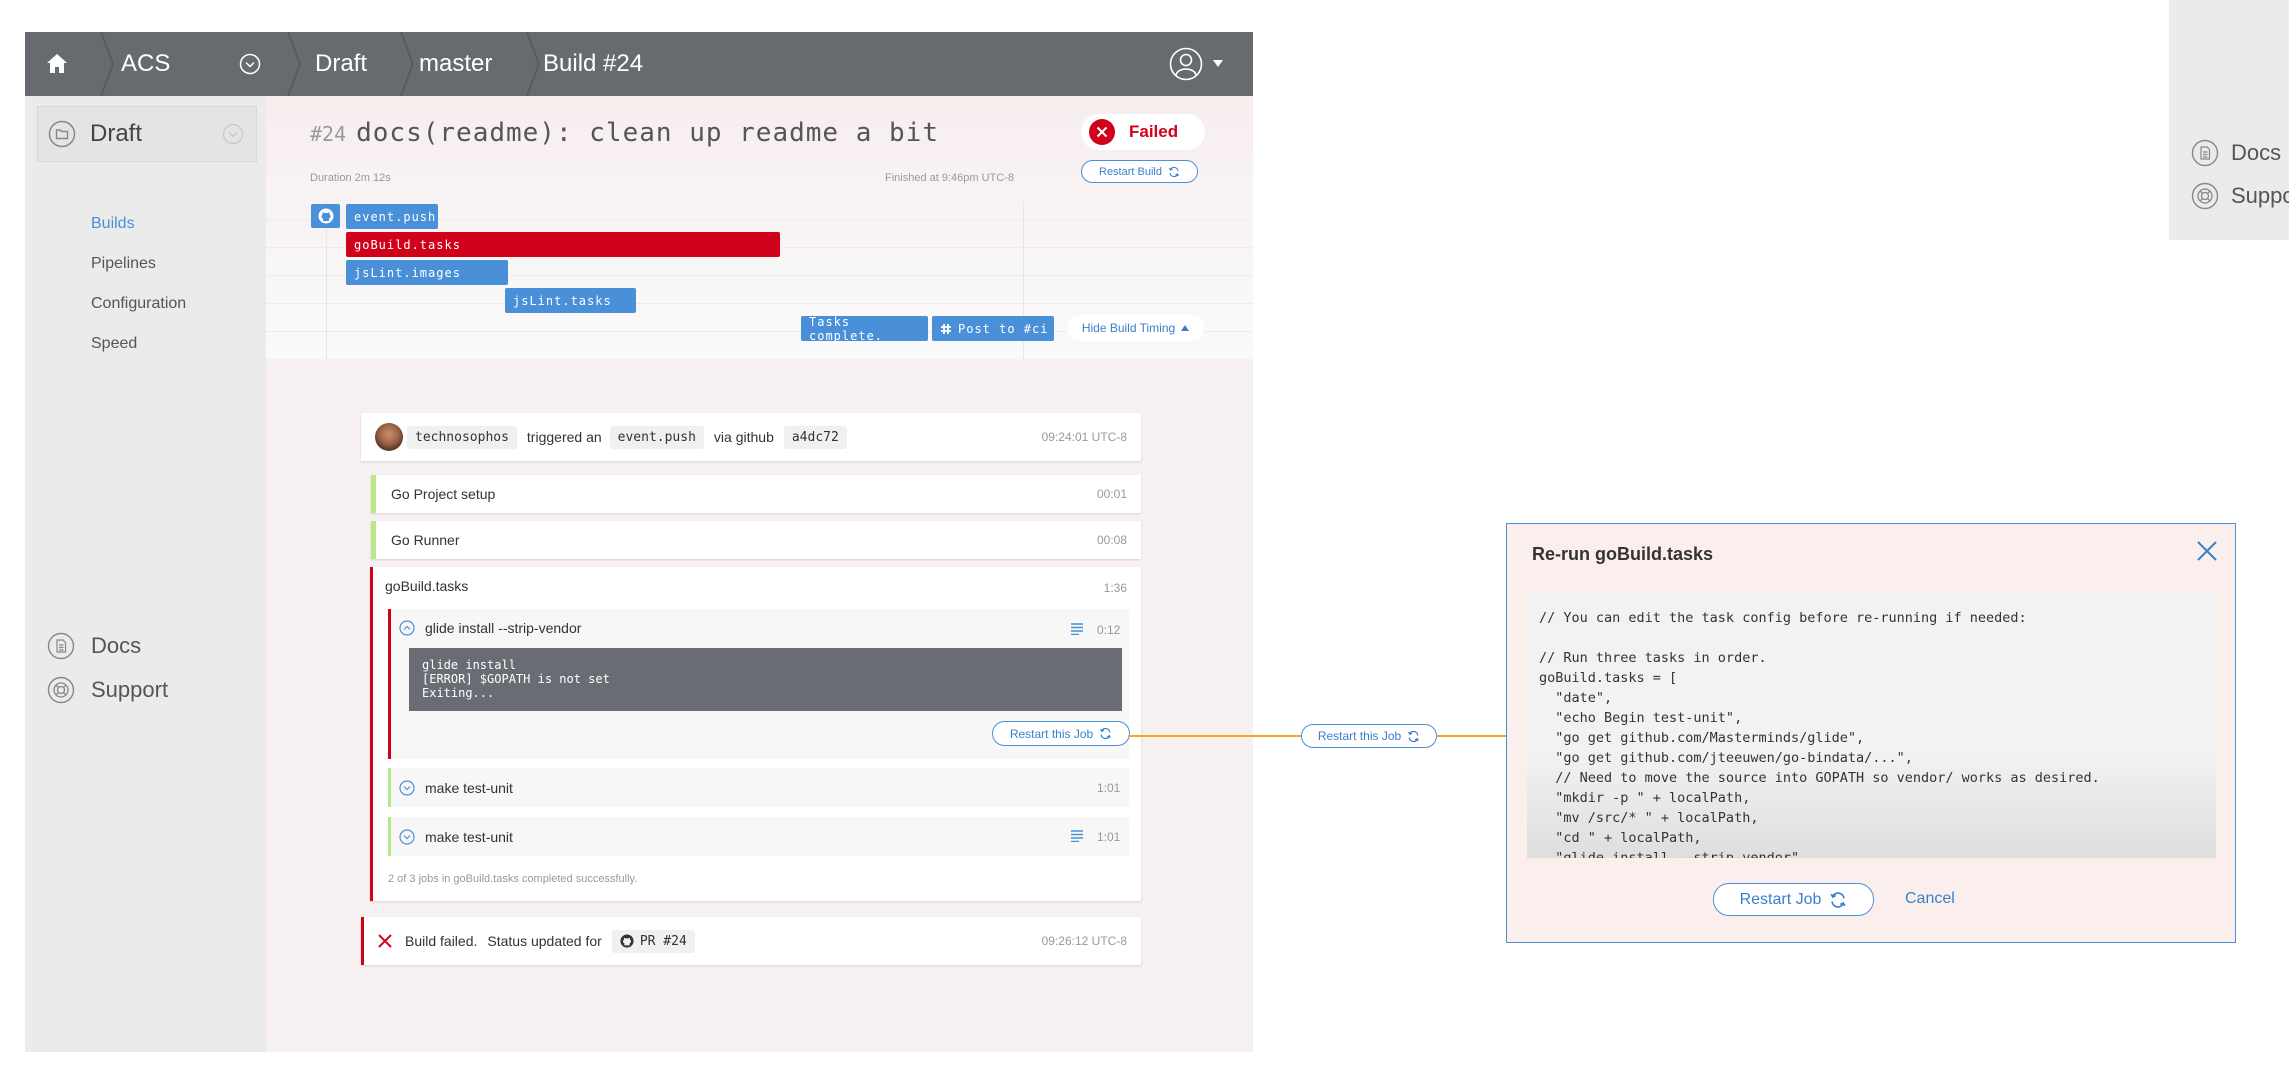  I want to click on status-badge: Failed, so click(1143, 132).